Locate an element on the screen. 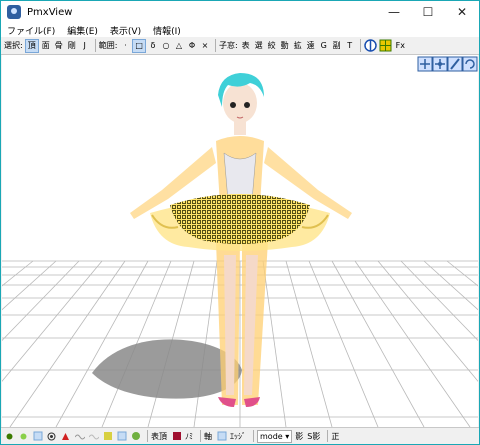 The width and height of the screenshot is (480, 445). target-icon is located at coordinates (51, 436).